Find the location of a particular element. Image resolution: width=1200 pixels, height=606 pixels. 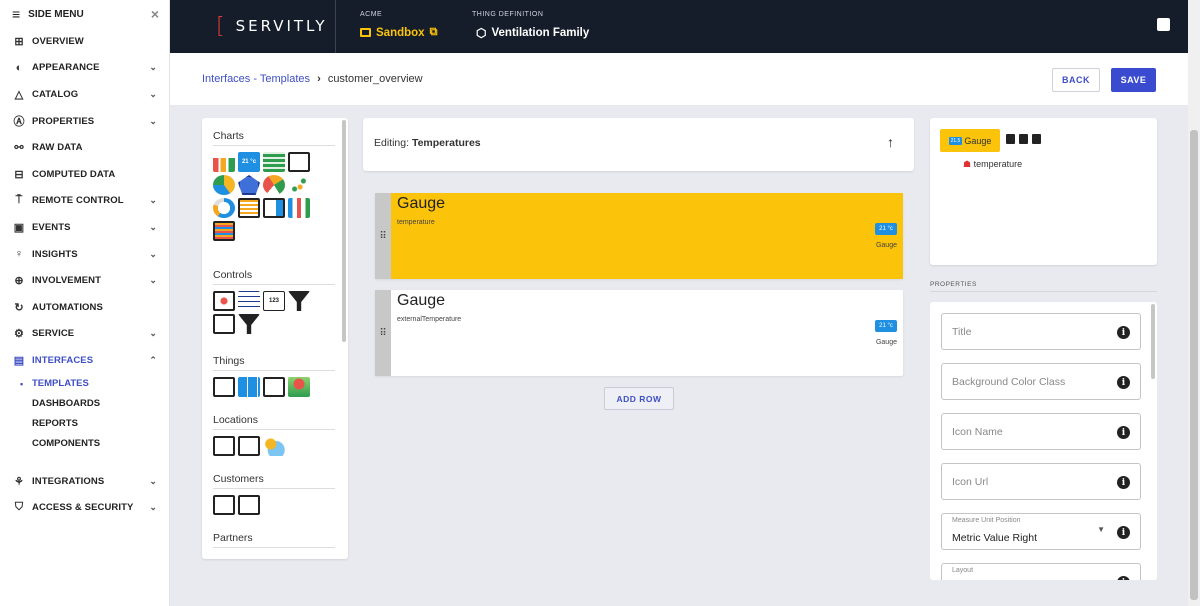

control-settings-widget-icon is located at coordinates (224, 301).